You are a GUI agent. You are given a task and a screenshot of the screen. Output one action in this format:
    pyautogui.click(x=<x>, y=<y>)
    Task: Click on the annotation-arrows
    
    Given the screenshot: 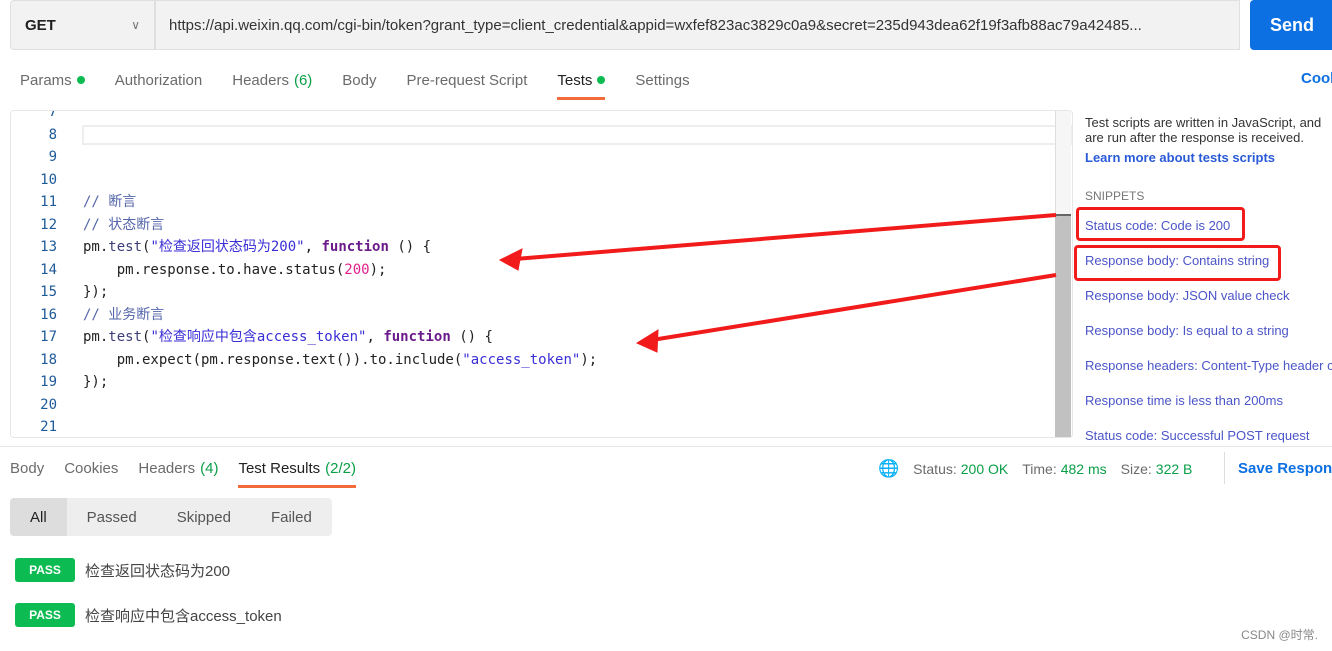 What is the action you would take?
    pyautogui.click(x=777, y=283)
    